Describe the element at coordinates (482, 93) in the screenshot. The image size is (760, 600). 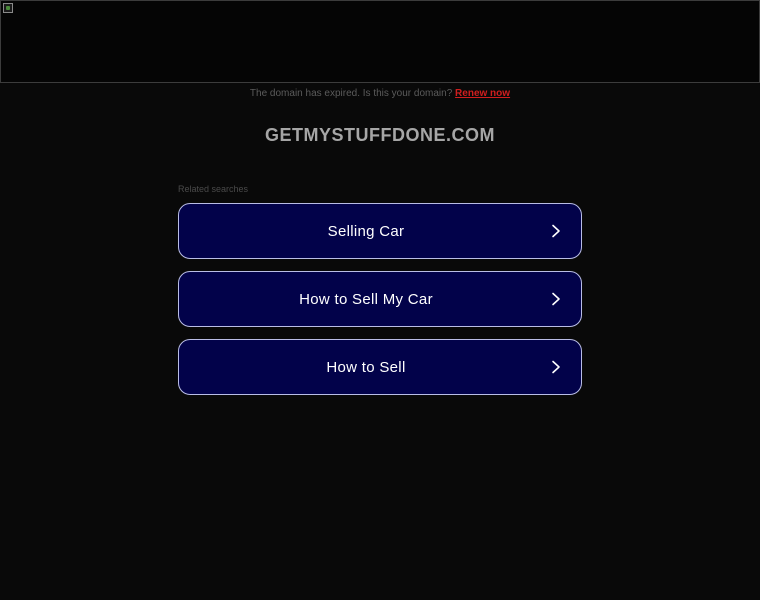
I see `renew-now-link: Renew now` at that location.